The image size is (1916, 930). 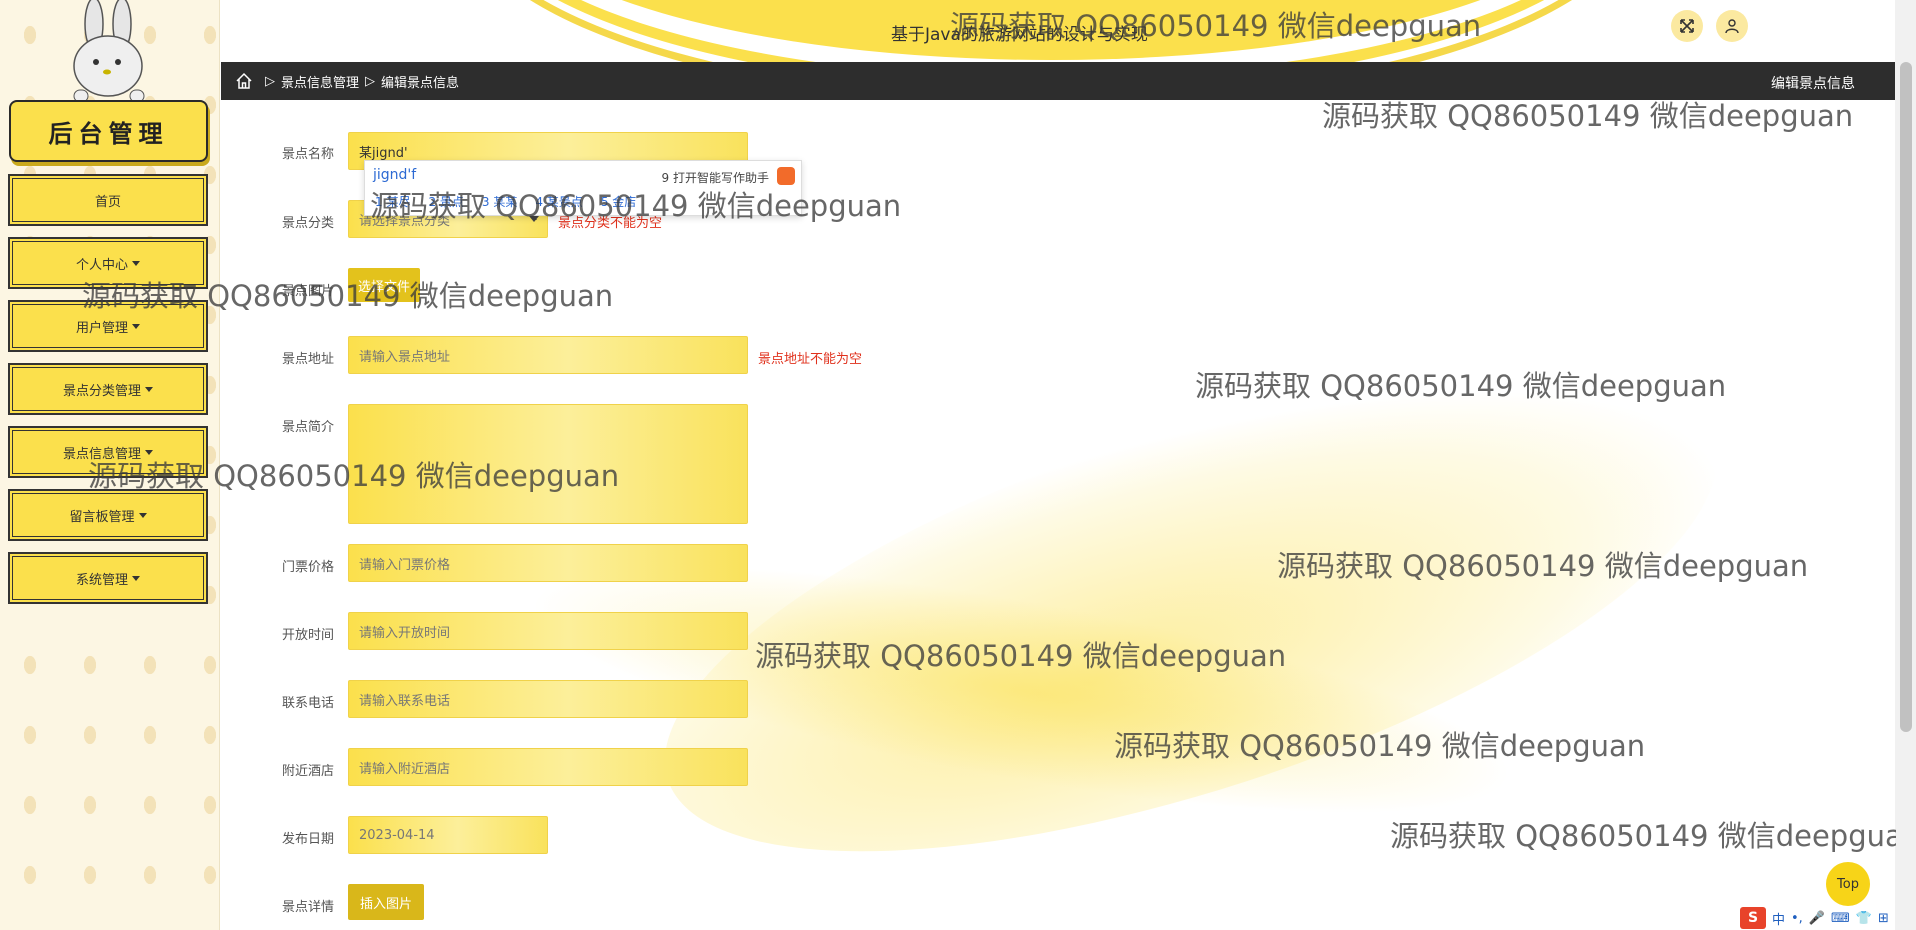 I want to click on ime-candidate: 4 某景点, so click(x=558, y=201).